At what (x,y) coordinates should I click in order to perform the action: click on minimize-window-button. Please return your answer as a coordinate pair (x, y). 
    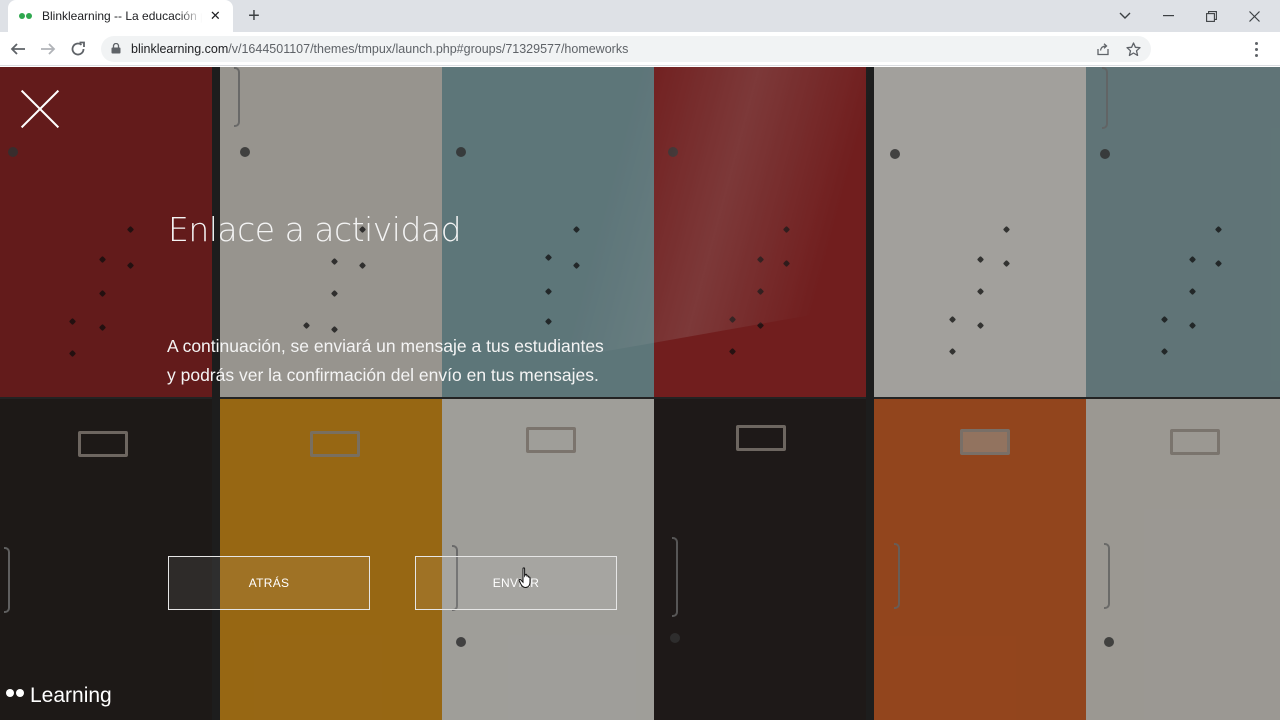
    Looking at the image, I should click on (1168, 16).